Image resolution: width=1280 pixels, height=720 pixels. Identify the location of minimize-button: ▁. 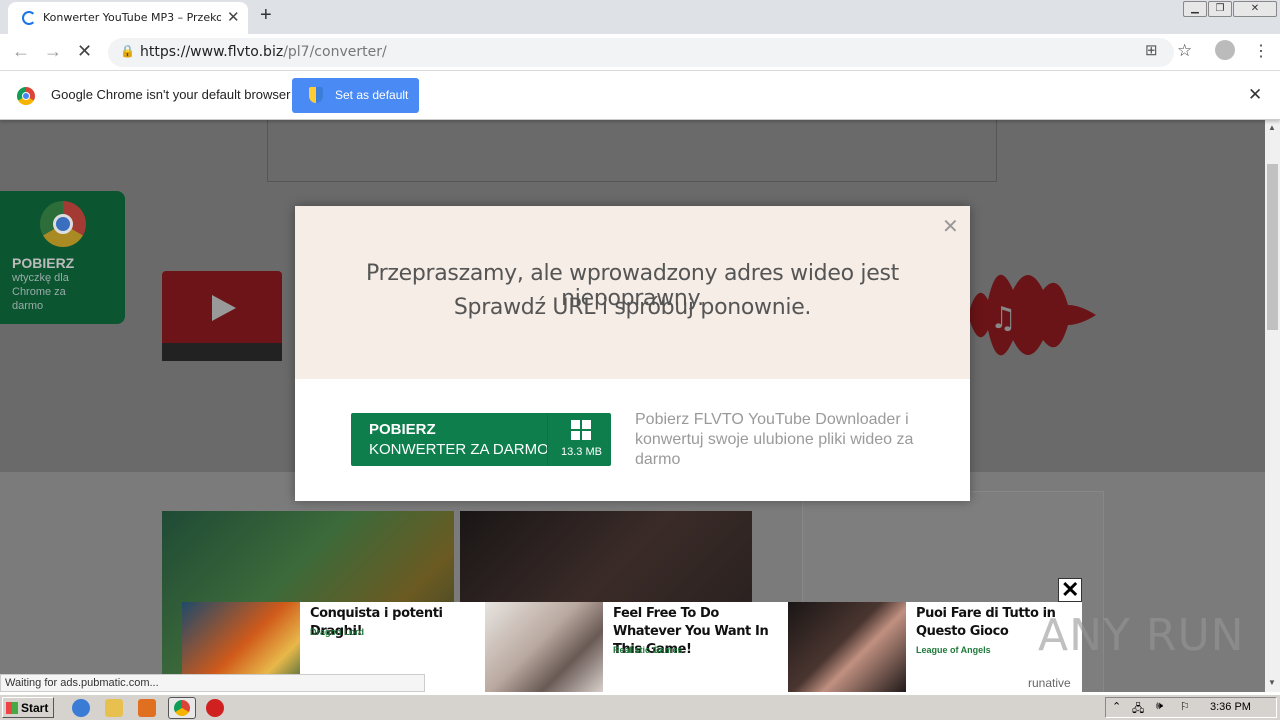
(1195, 9).